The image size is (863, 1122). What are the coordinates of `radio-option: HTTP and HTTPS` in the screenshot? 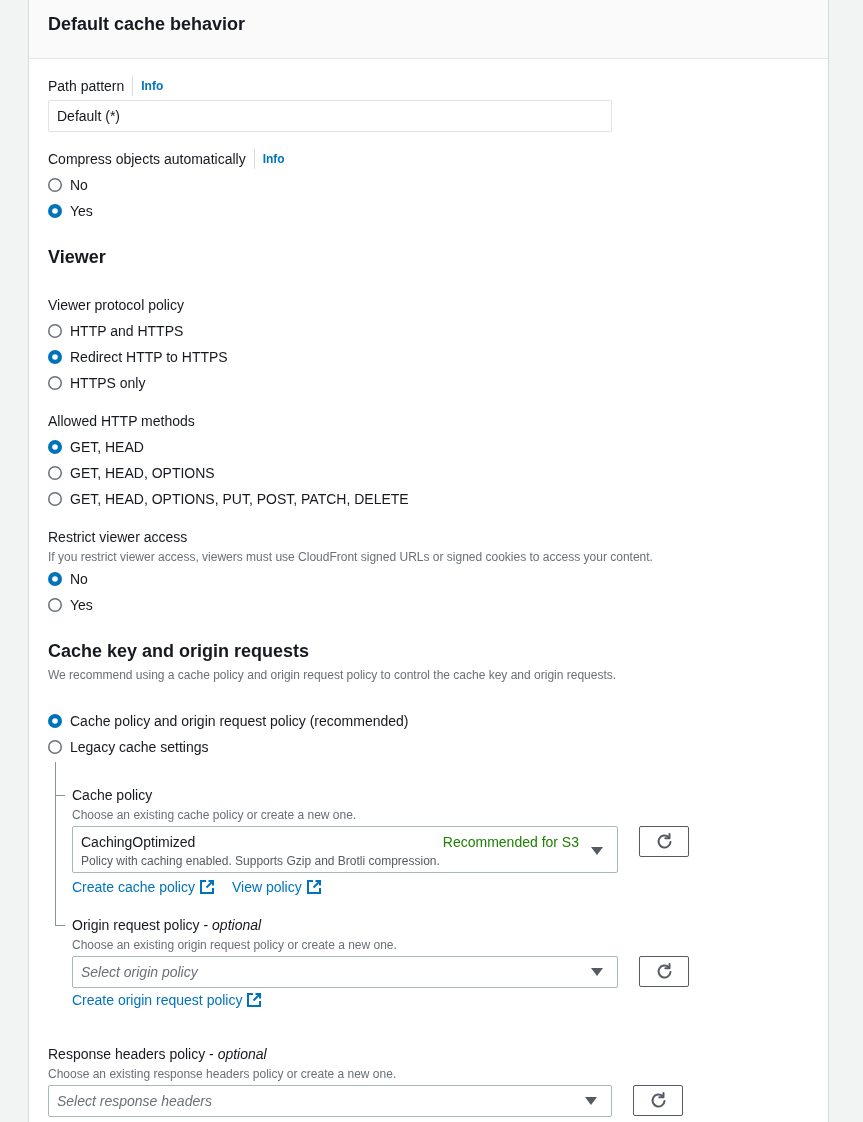 It's located at (116, 331).